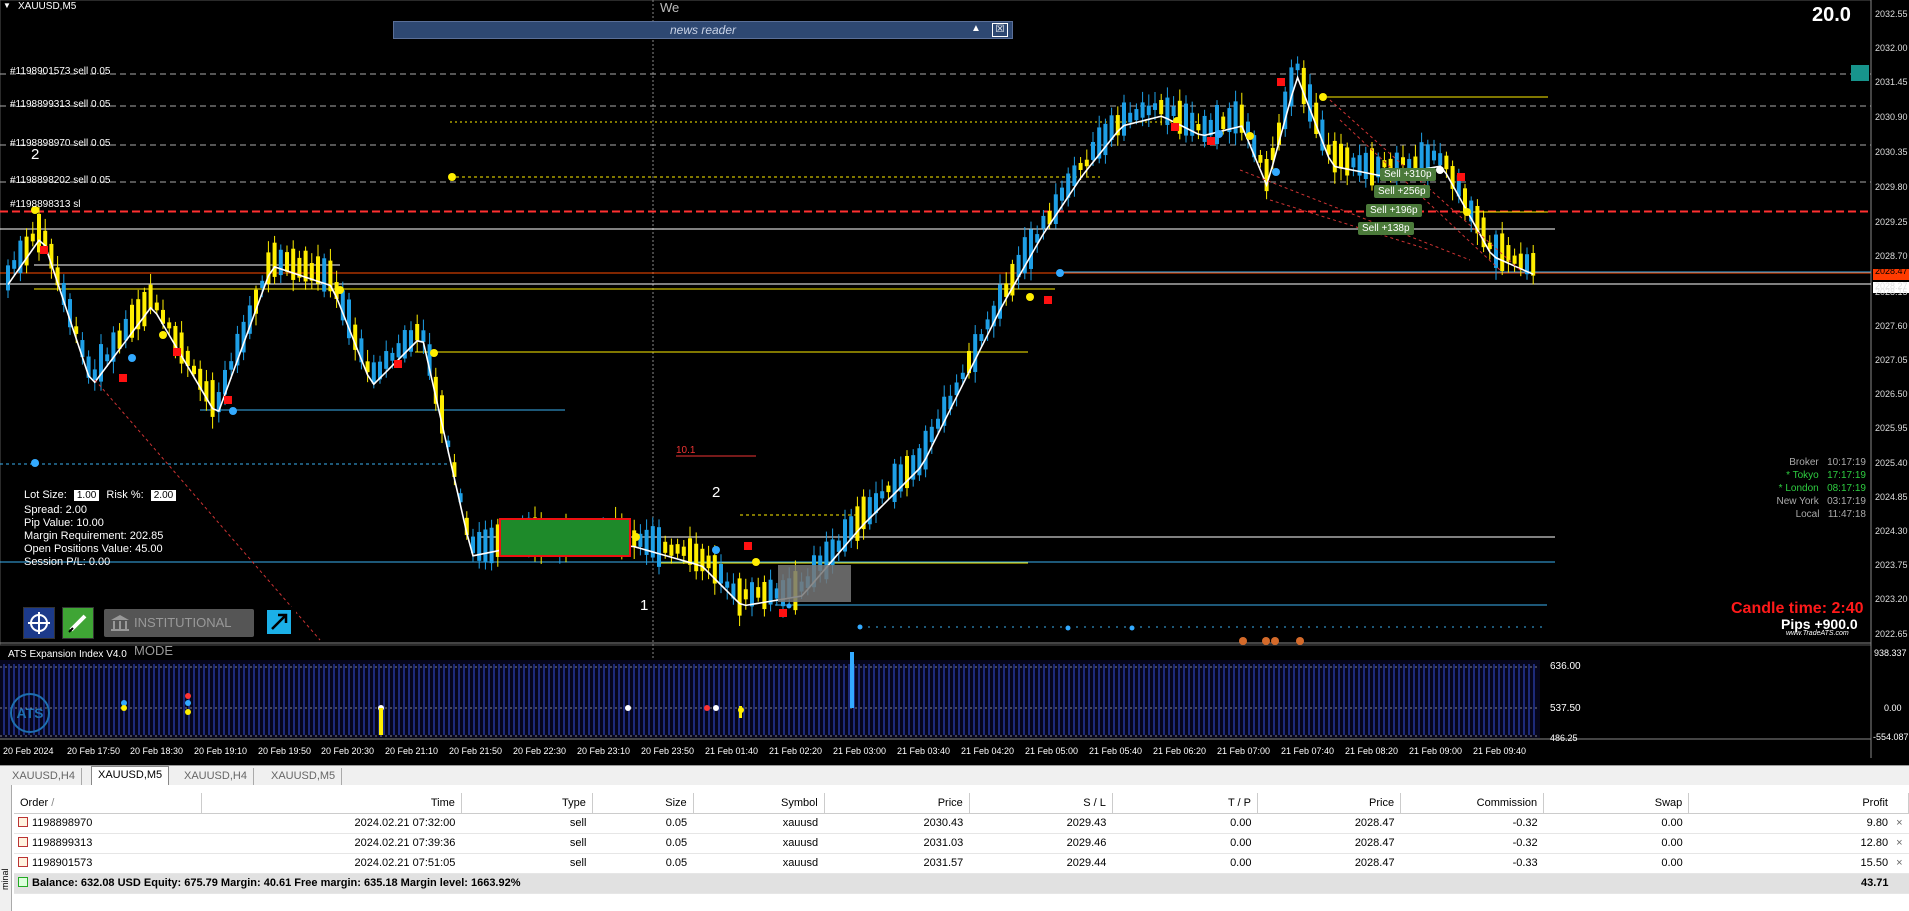 Image resolution: width=1909 pixels, height=911 pixels. I want to click on trade-line-label: #1198901573 sell 0.05, so click(60, 71).